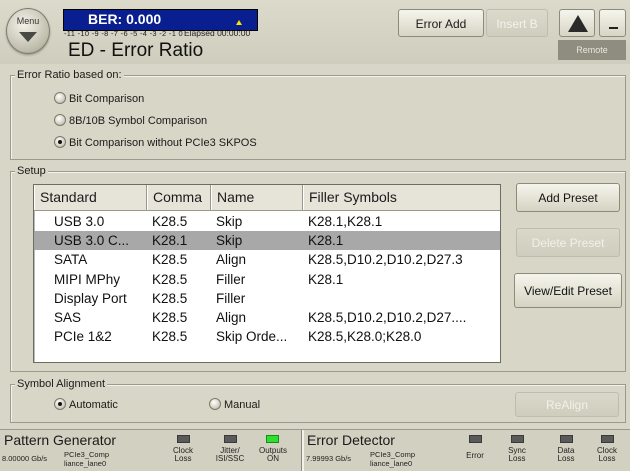 This screenshot has height=471, width=630. What do you see at coordinates (125, 19) in the screenshot?
I see `ber-value: BER: 0.000` at bounding box center [125, 19].